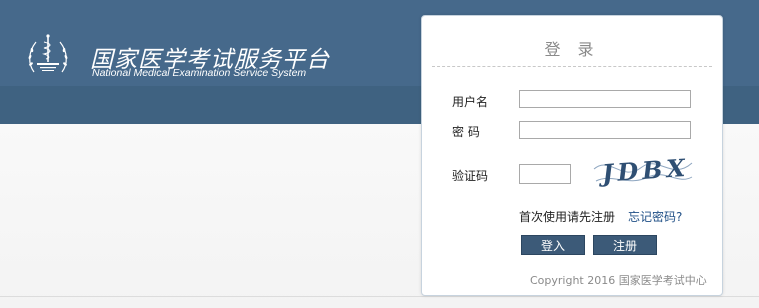  Describe the element at coordinates (572, 66) in the screenshot. I see `title-divider` at that location.